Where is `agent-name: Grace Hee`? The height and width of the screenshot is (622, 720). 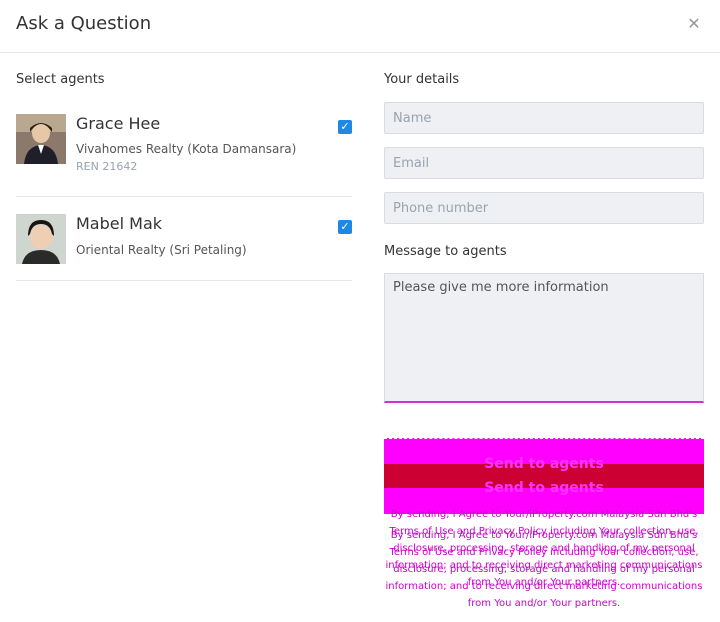
agent-name: Grace Hee is located at coordinates (118, 123).